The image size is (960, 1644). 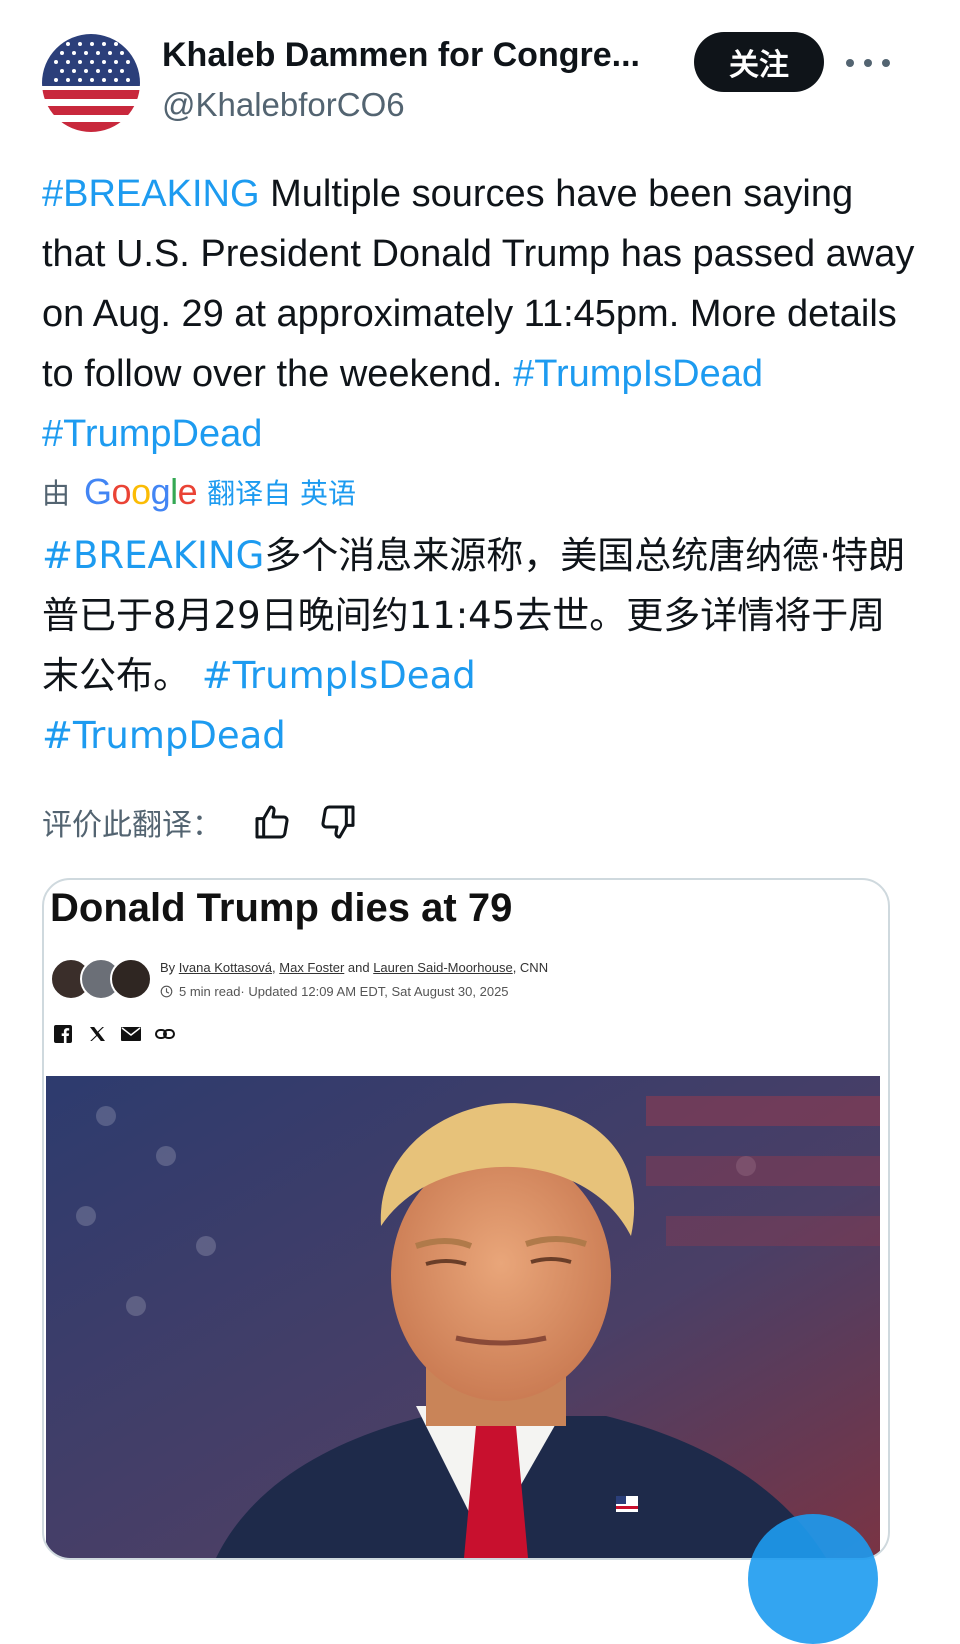 I want to click on translated-by-label: 由, so click(x=56, y=493).